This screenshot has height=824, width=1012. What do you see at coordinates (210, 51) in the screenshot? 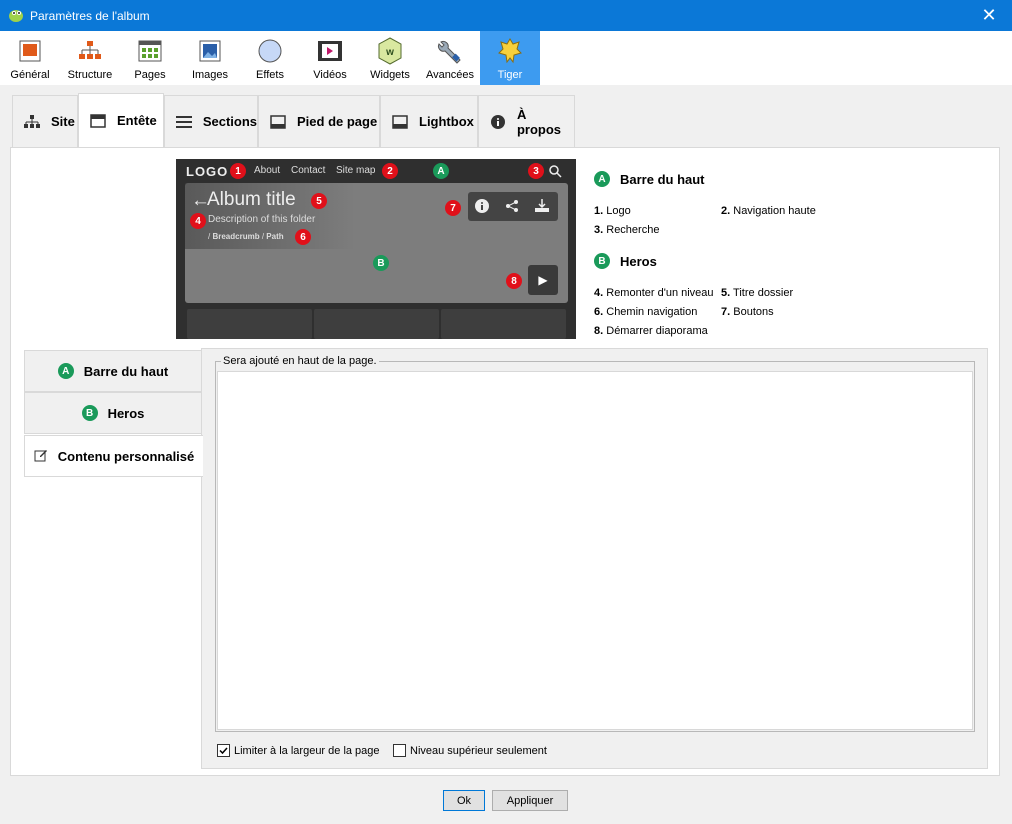
I see `images-icon` at bounding box center [210, 51].